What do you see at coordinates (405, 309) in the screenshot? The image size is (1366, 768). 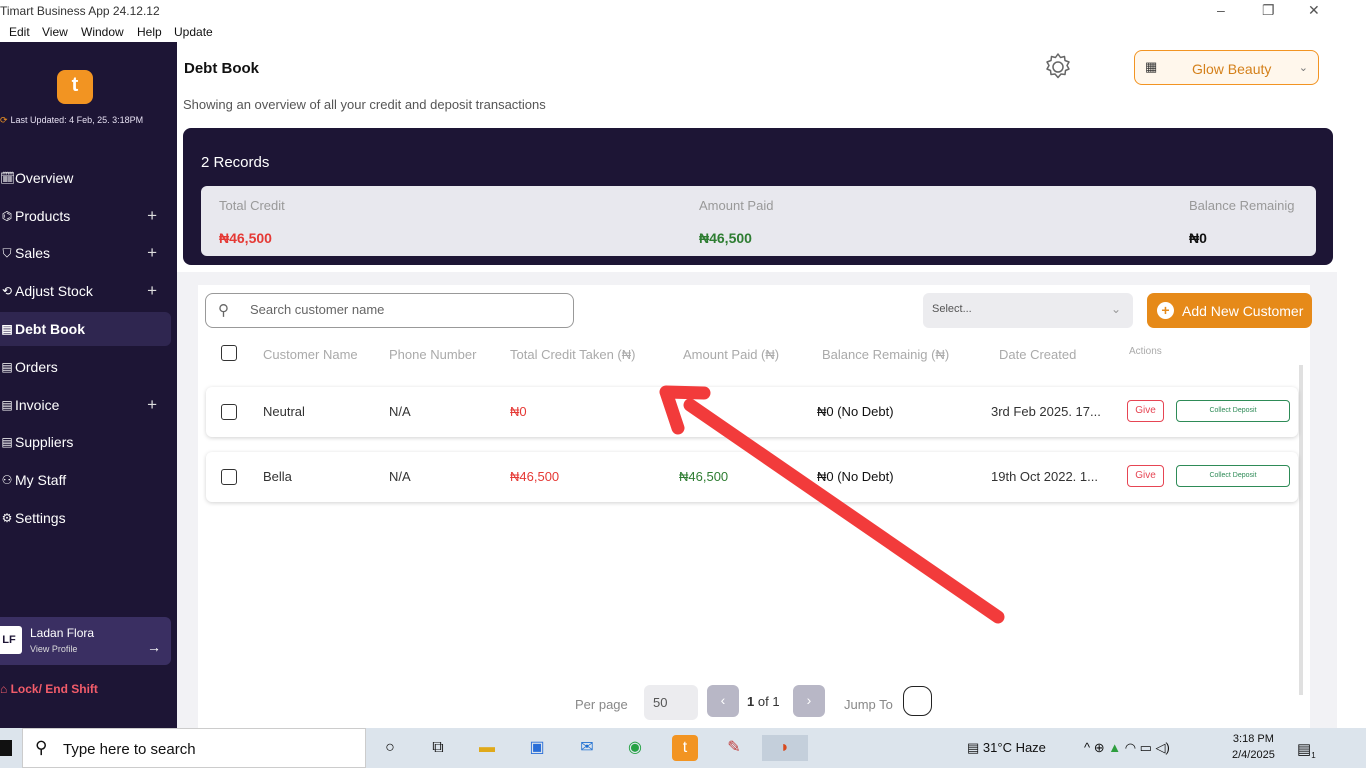 I see `search-input` at bounding box center [405, 309].